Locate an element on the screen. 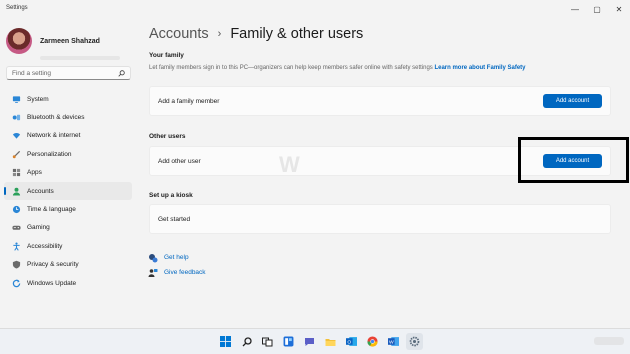 The height and width of the screenshot is (354, 630). sidebar-item-system: System is located at coordinates (68, 99).